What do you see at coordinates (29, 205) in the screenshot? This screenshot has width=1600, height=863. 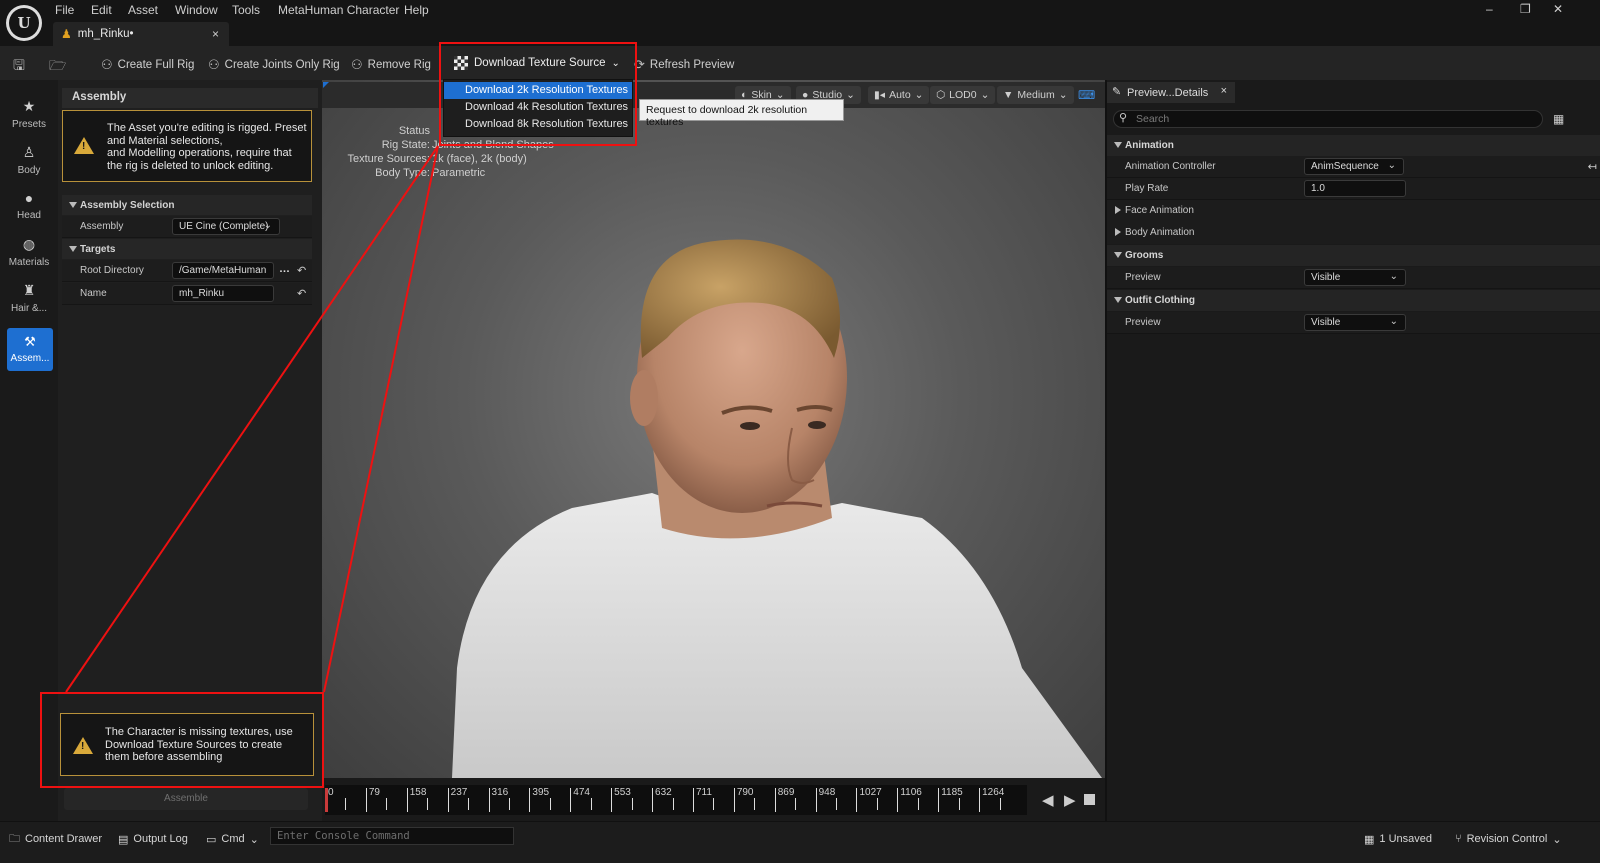 I see `rail-item-head: ● Head` at bounding box center [29, 205].